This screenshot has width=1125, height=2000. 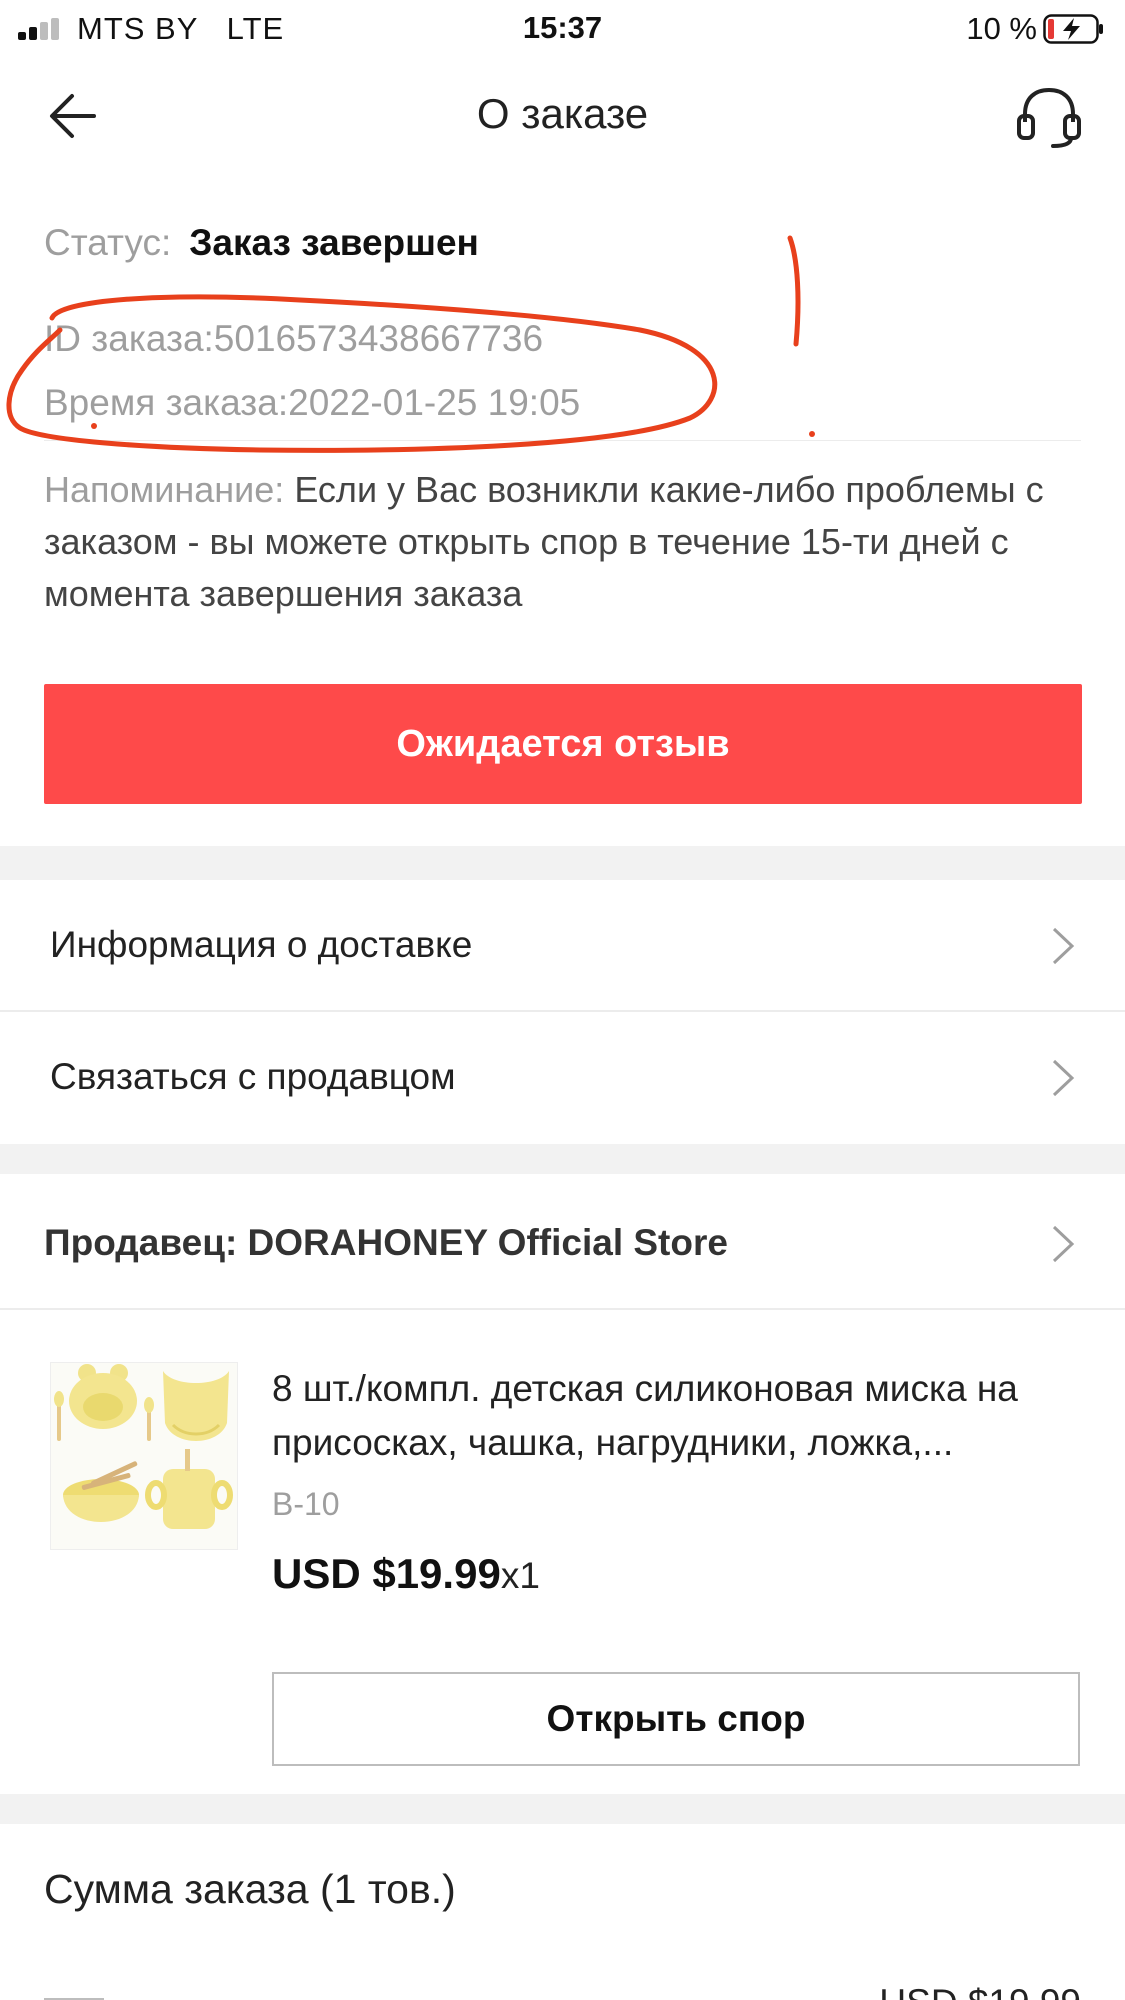 What do you see at coordinates (312, 402) in the screenshot?
I see `order-time: Время заказа:2022-01-25 19:05` at bounding box center [312, 402].